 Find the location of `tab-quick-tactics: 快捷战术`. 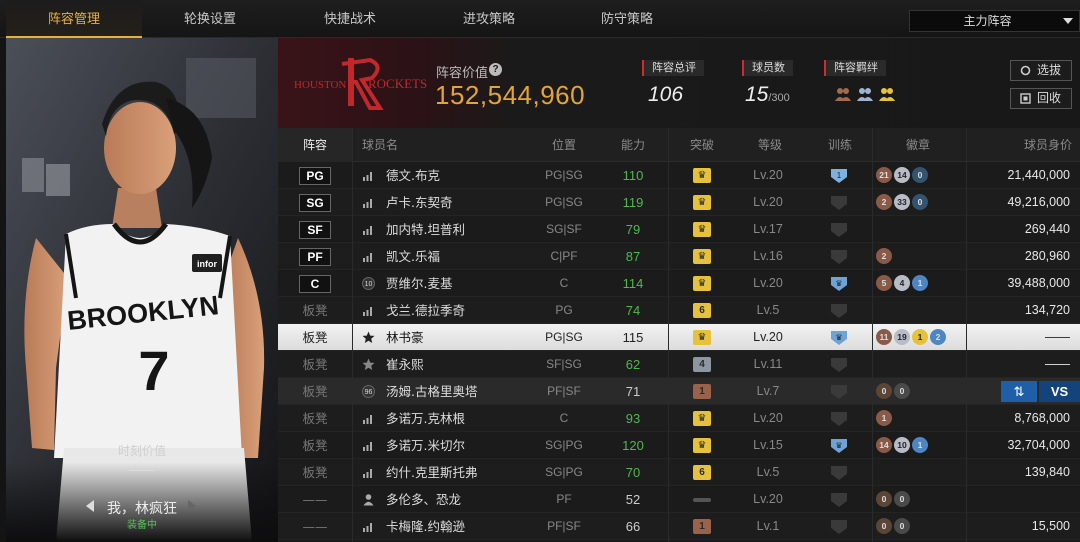

tab-quick-tactics: 快捷战术 is located at coordinates (350, 19).